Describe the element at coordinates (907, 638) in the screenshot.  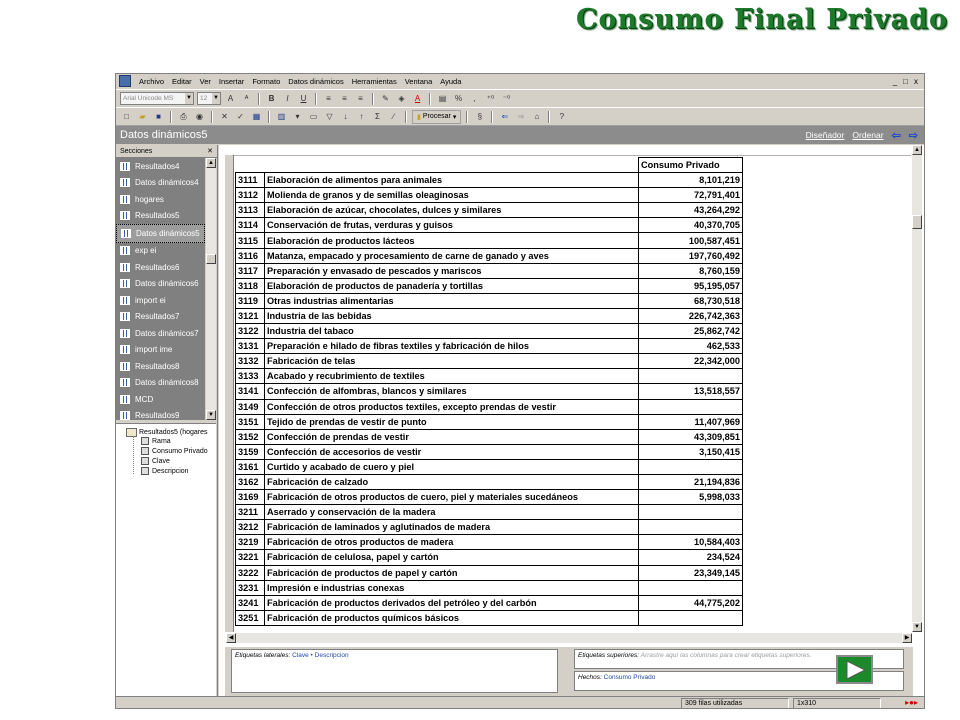
I see `scroll-right-icon: ▶` at that location.